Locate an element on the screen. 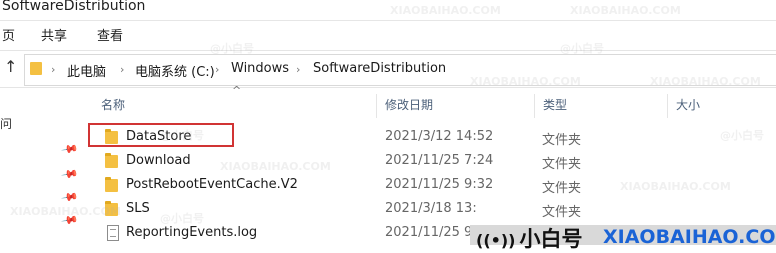  breadcrumb-this-pc: 此电脑 is located at coordinates (86, 70).